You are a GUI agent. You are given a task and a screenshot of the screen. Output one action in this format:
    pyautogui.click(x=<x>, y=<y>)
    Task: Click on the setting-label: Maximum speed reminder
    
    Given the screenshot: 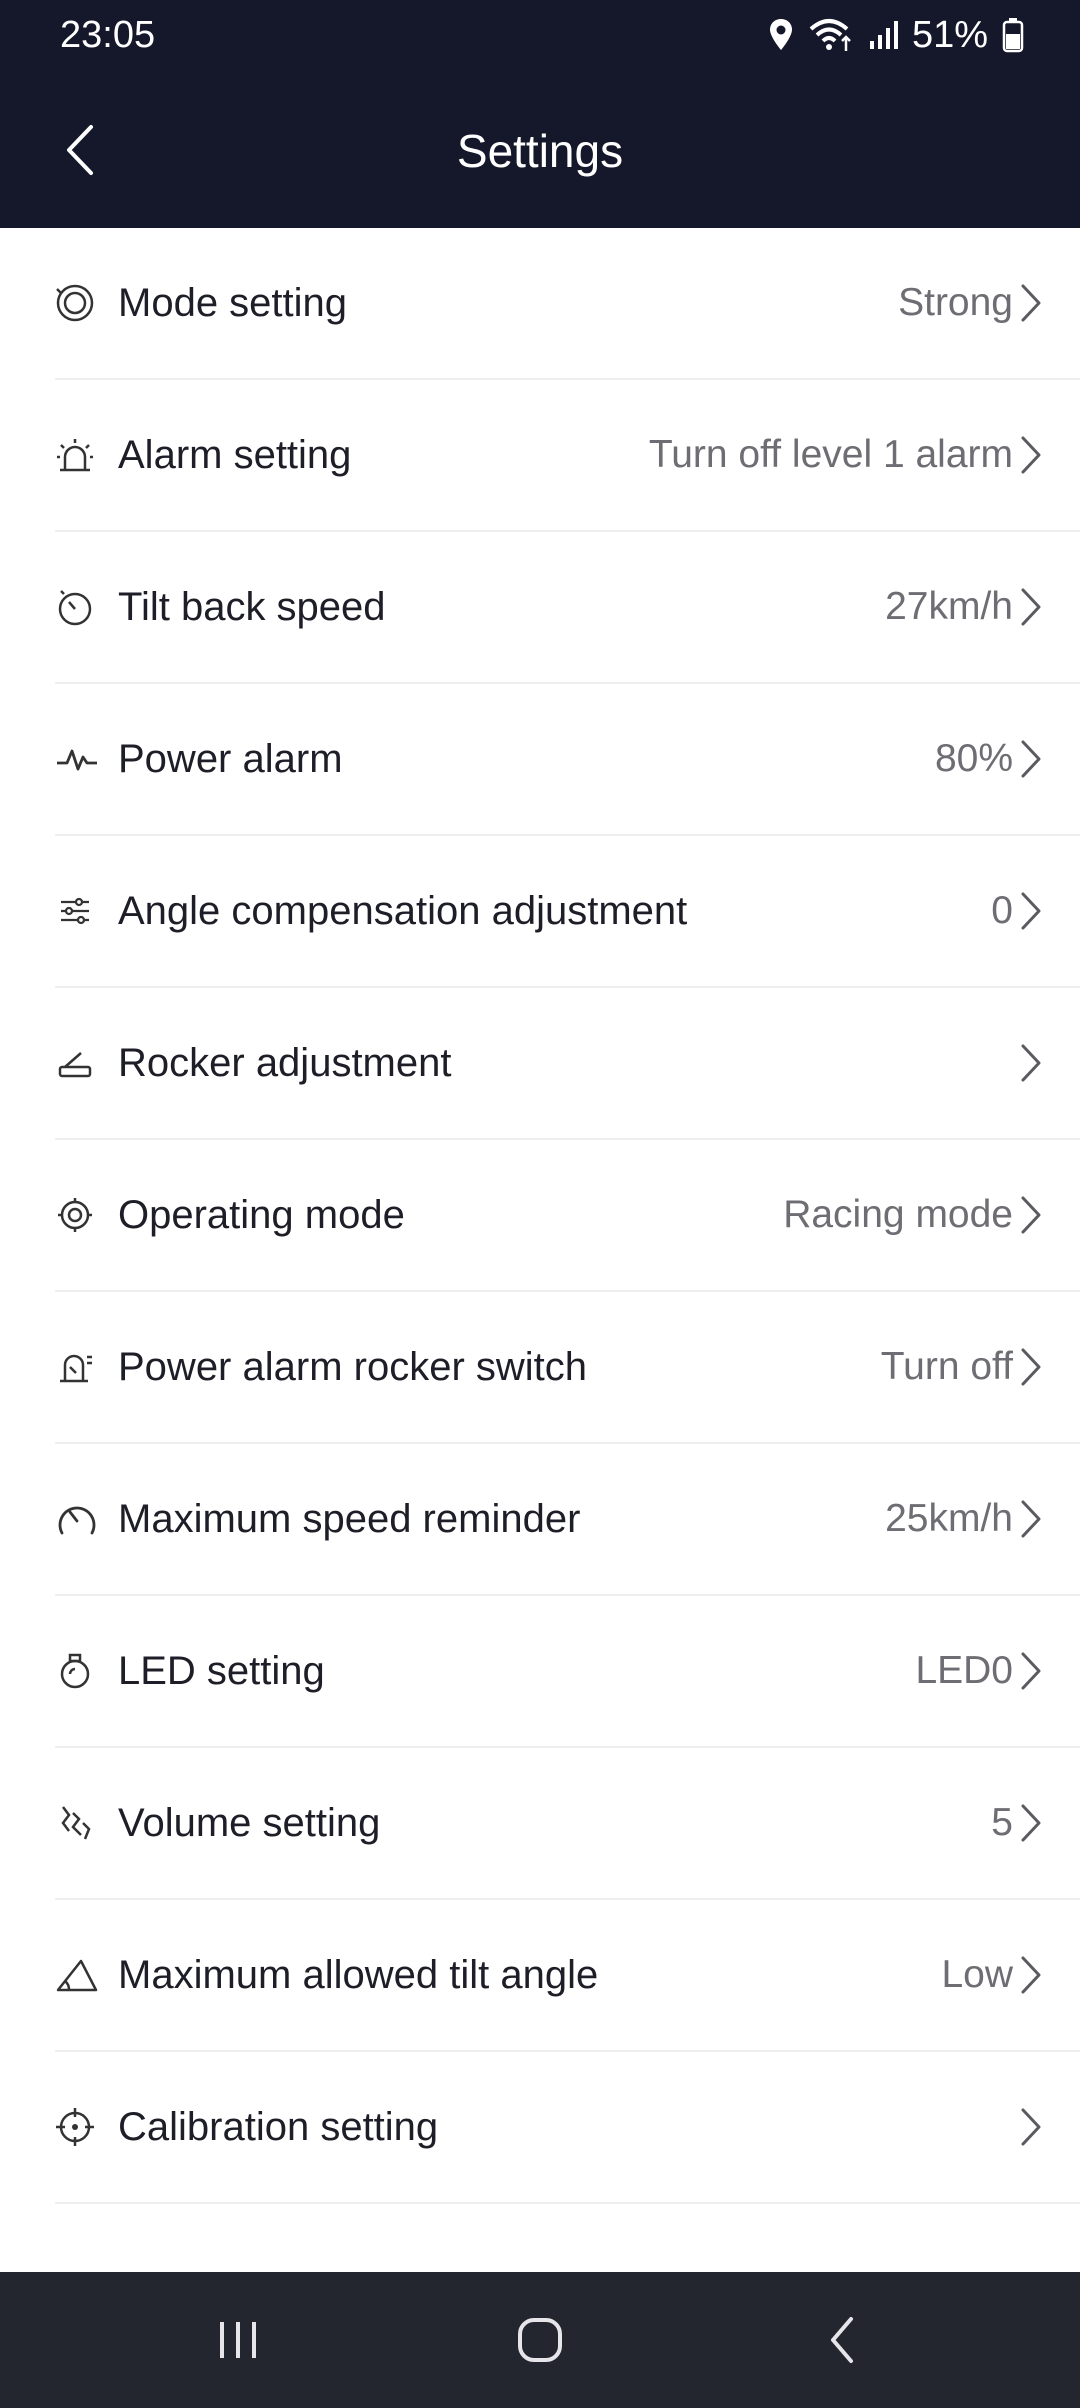 What is the action you would take?
    pyautogui.click(x=349, y=1519)
    